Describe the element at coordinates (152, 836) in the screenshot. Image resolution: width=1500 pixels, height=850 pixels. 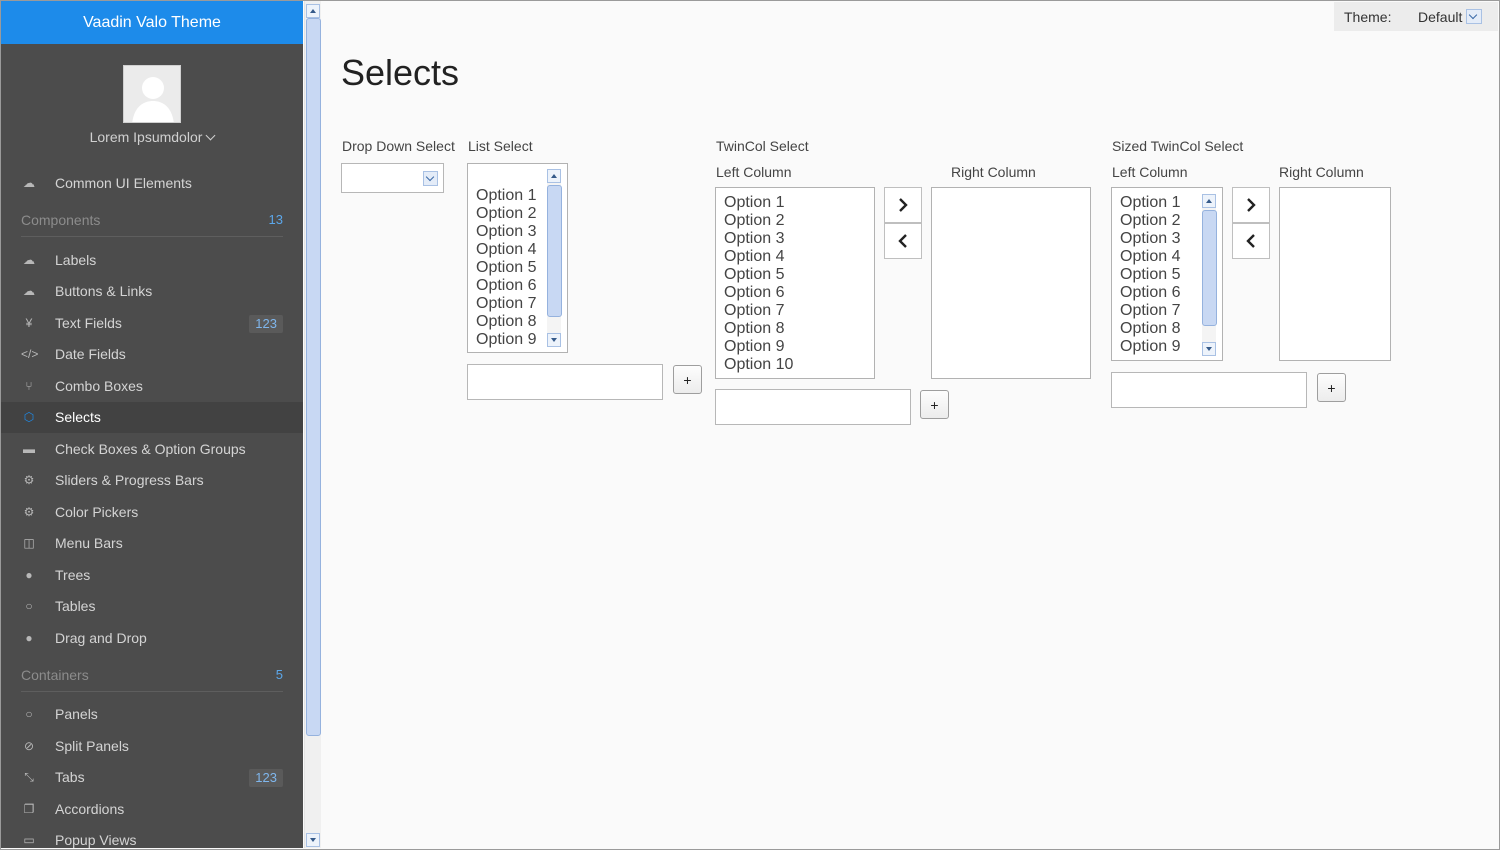
I see `sidebar-item-popup-views: ▭ Popup Views` at that location.